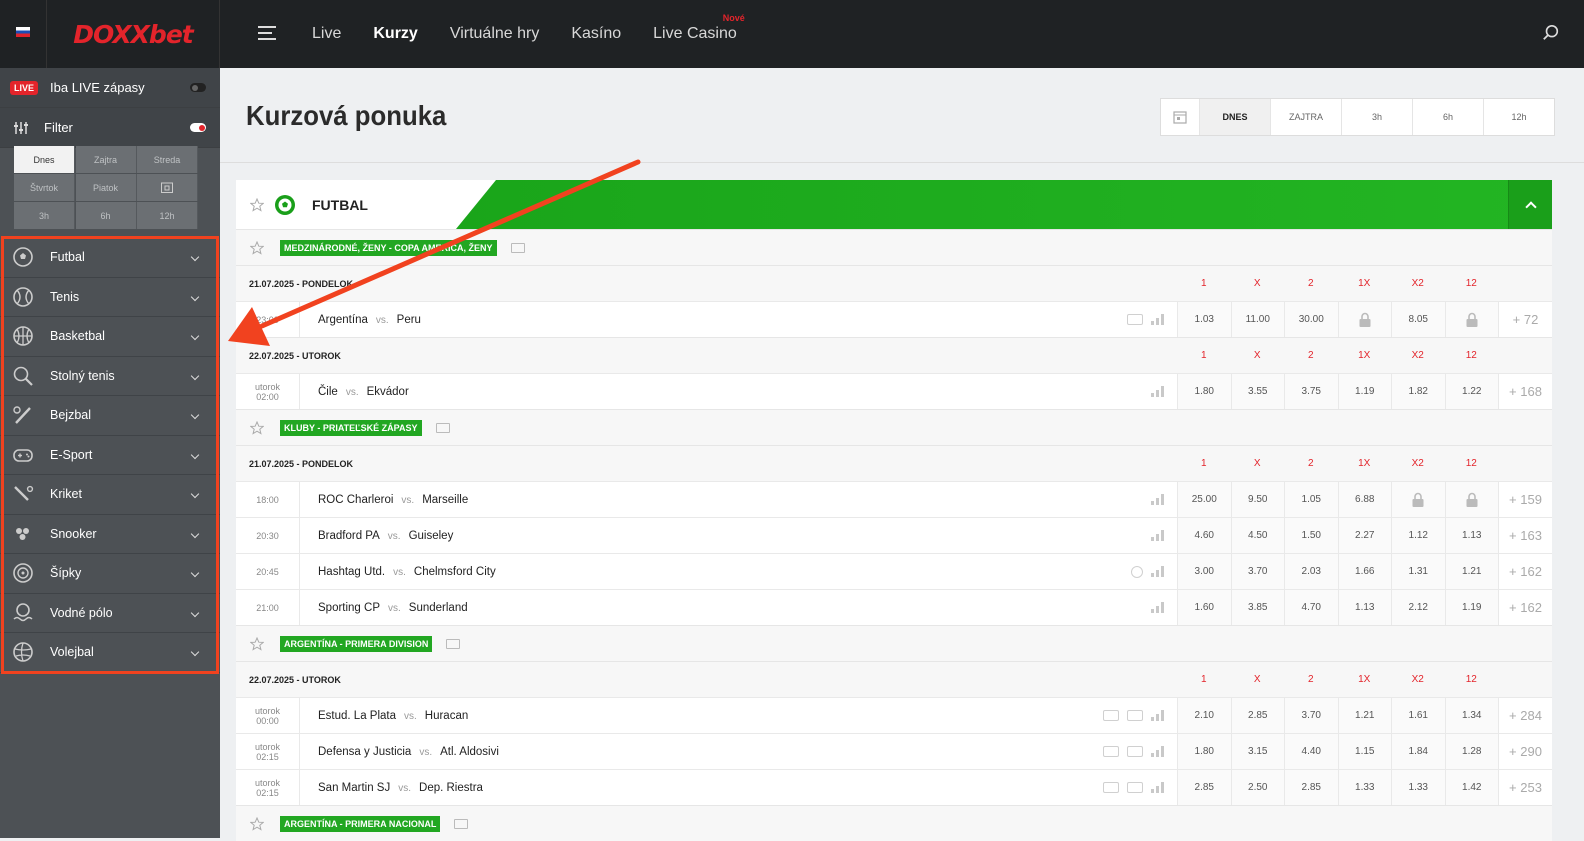  I want to click on match-teams: Čile vs. Ekvádor, so click(725, 392).